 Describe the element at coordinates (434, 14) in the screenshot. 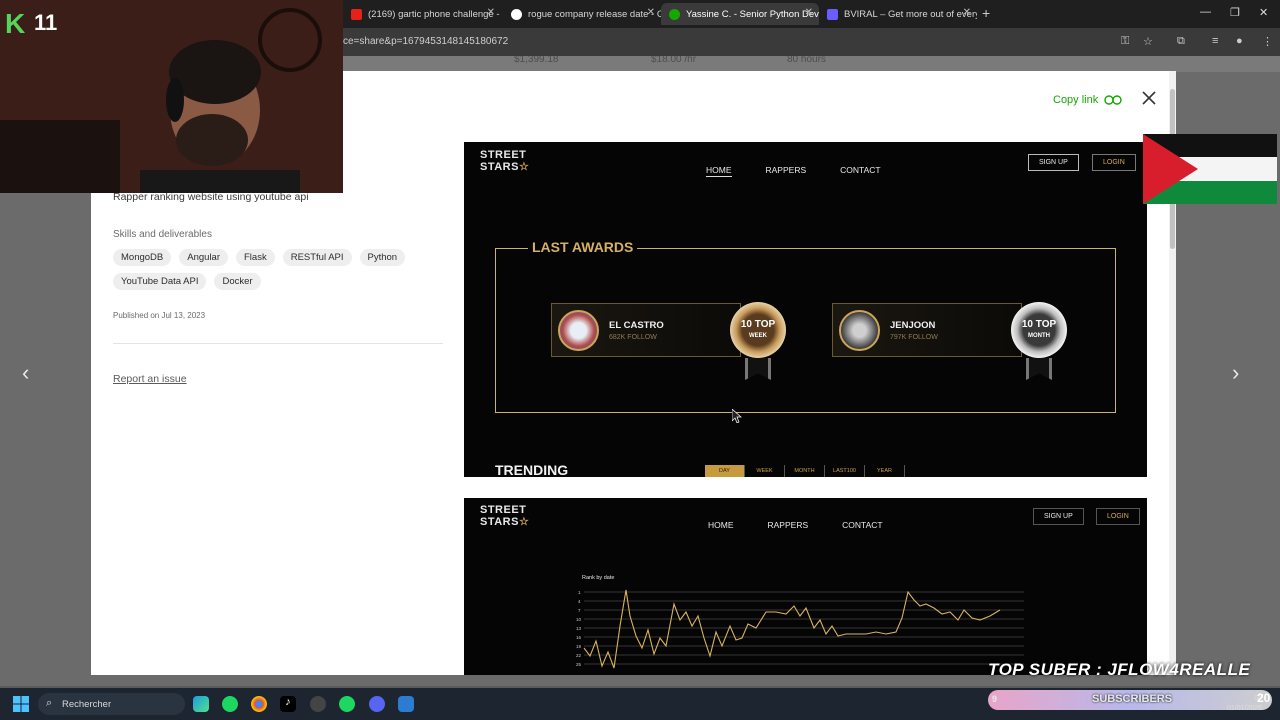

I see `tab-label: (2169) gartic phone challenge - (` at that location.